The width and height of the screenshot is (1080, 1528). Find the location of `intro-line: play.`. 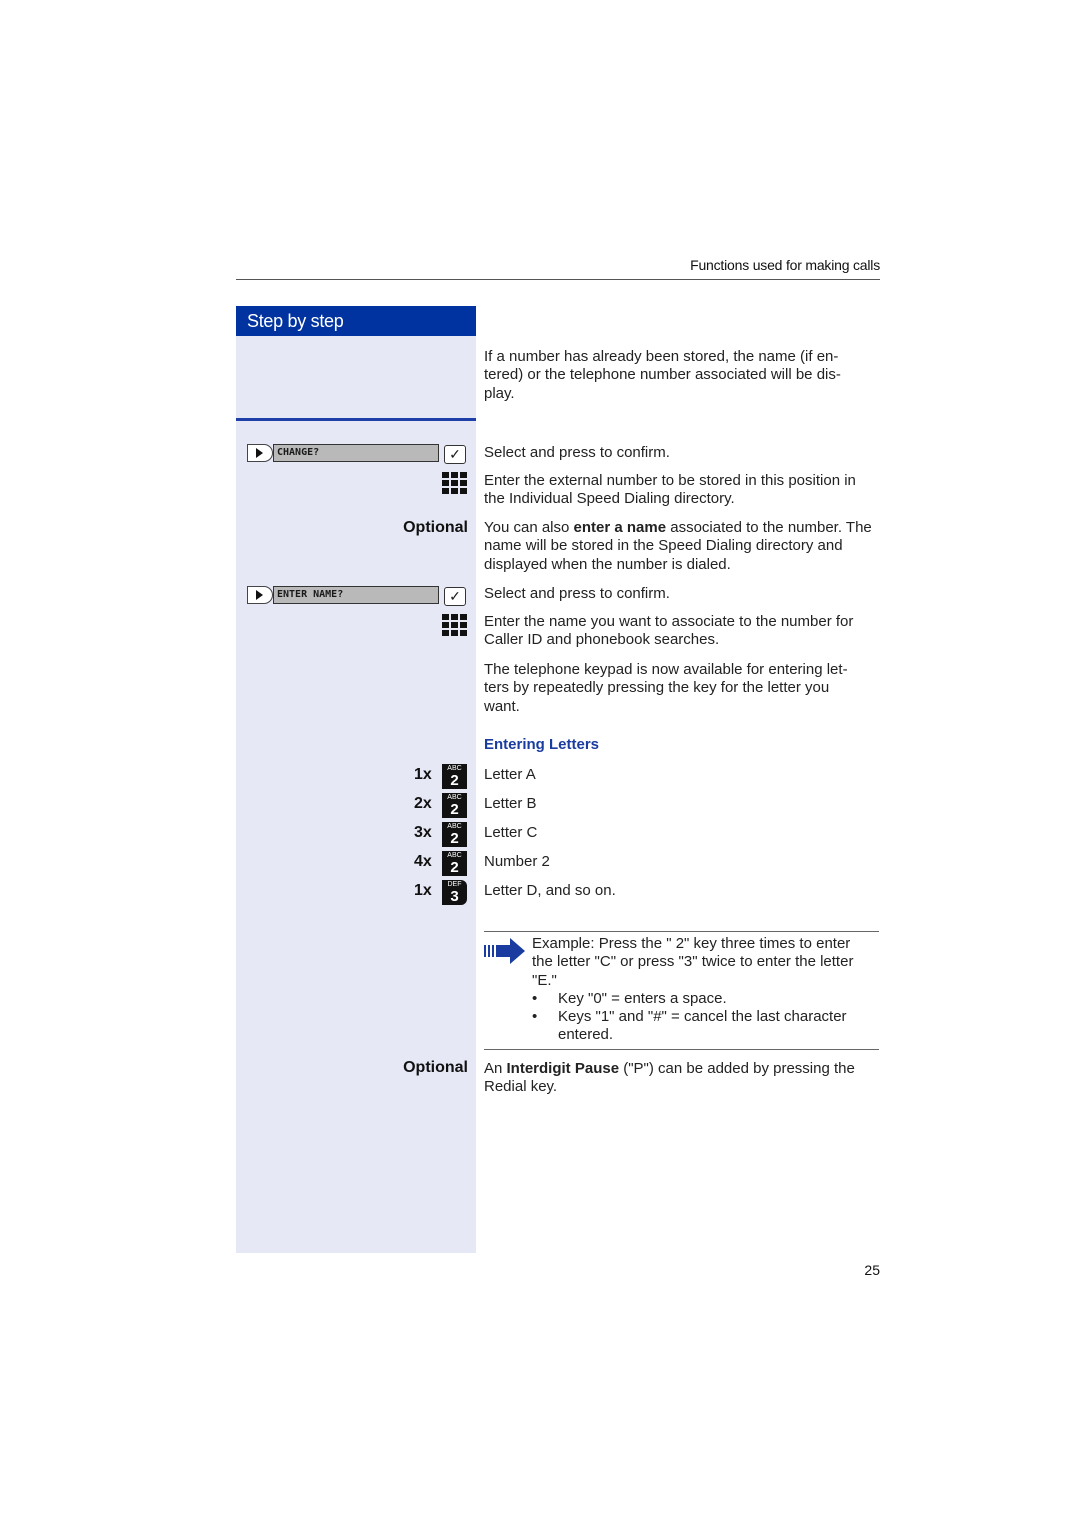

intro-line: play. is located at coordinates (499, 393).